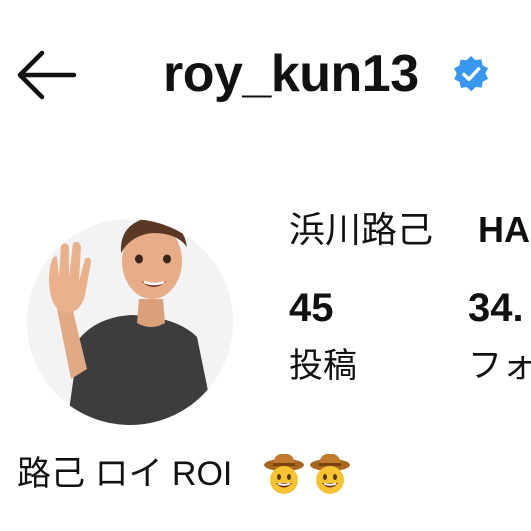 The height and width of the screenshot is (531, 531). I want to click on back-button, so click(46, 75).